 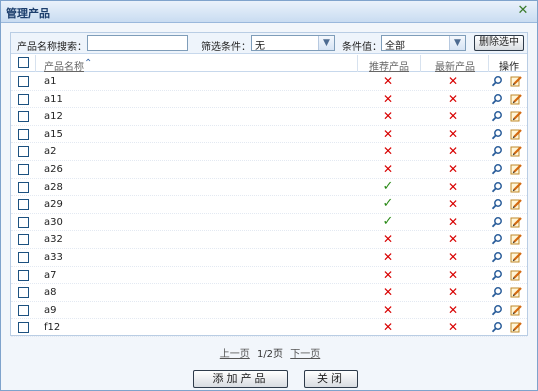 What do you see at coordinates (50, 293) in the screenshot?
I see `product-name: a8` at bounding box center [50, 293].